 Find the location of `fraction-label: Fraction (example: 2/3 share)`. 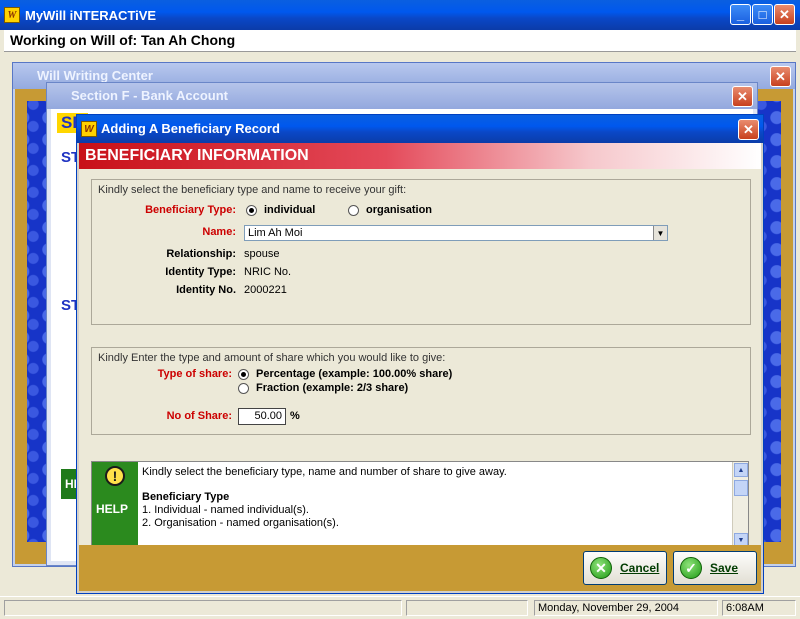

fraction-label: Fraction (example: 2/3 share) is located at coordinates (332, 388).